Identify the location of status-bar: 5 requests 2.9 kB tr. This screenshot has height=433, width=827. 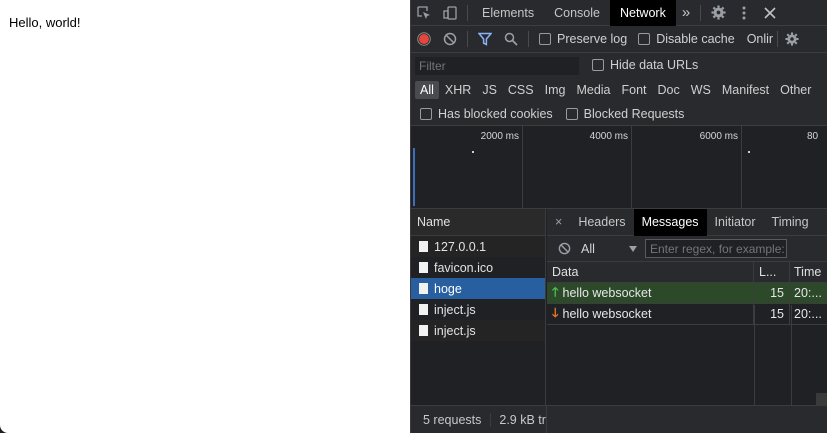
(619, 419).